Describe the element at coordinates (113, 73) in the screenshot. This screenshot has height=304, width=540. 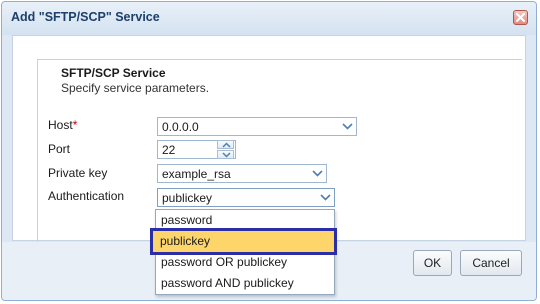
I see `section-title: SFTP/SCP Service` at that location.